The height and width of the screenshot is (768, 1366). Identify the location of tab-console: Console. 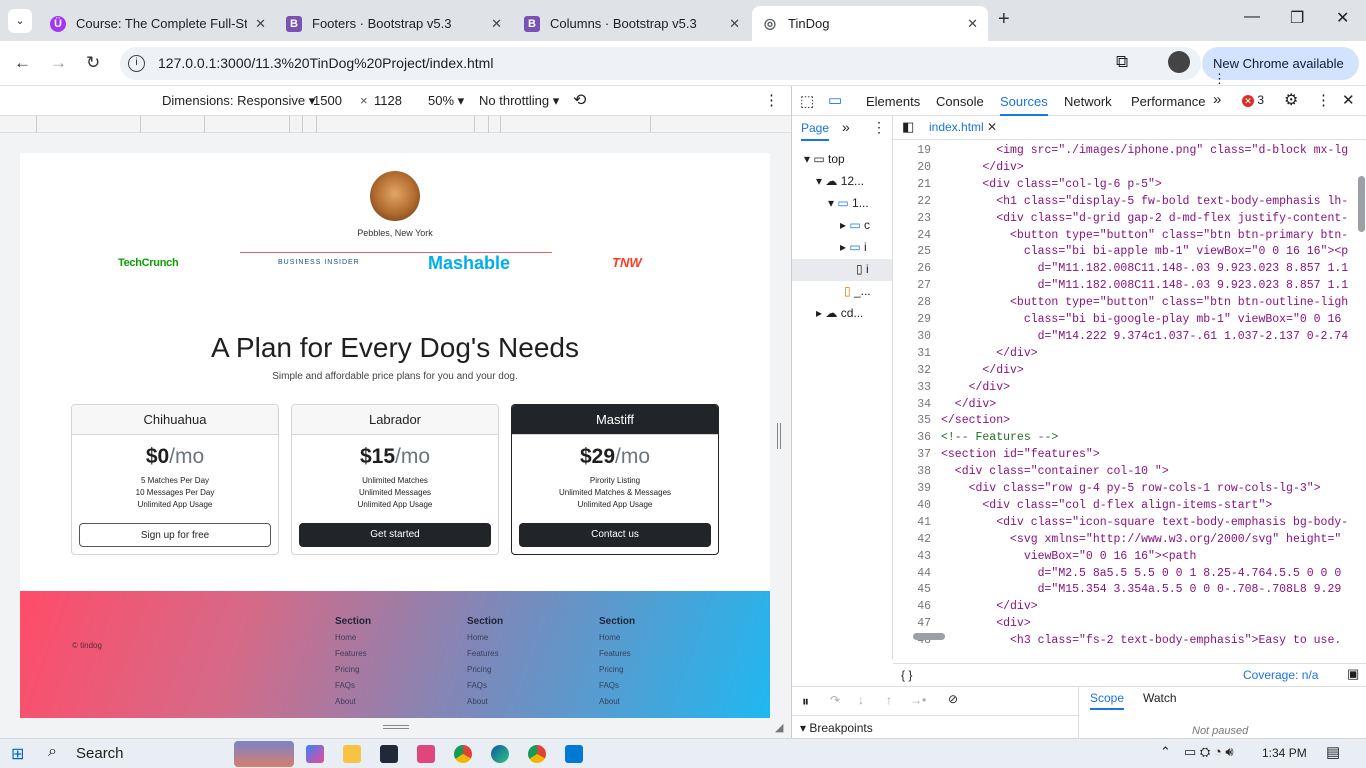
(960, 101).